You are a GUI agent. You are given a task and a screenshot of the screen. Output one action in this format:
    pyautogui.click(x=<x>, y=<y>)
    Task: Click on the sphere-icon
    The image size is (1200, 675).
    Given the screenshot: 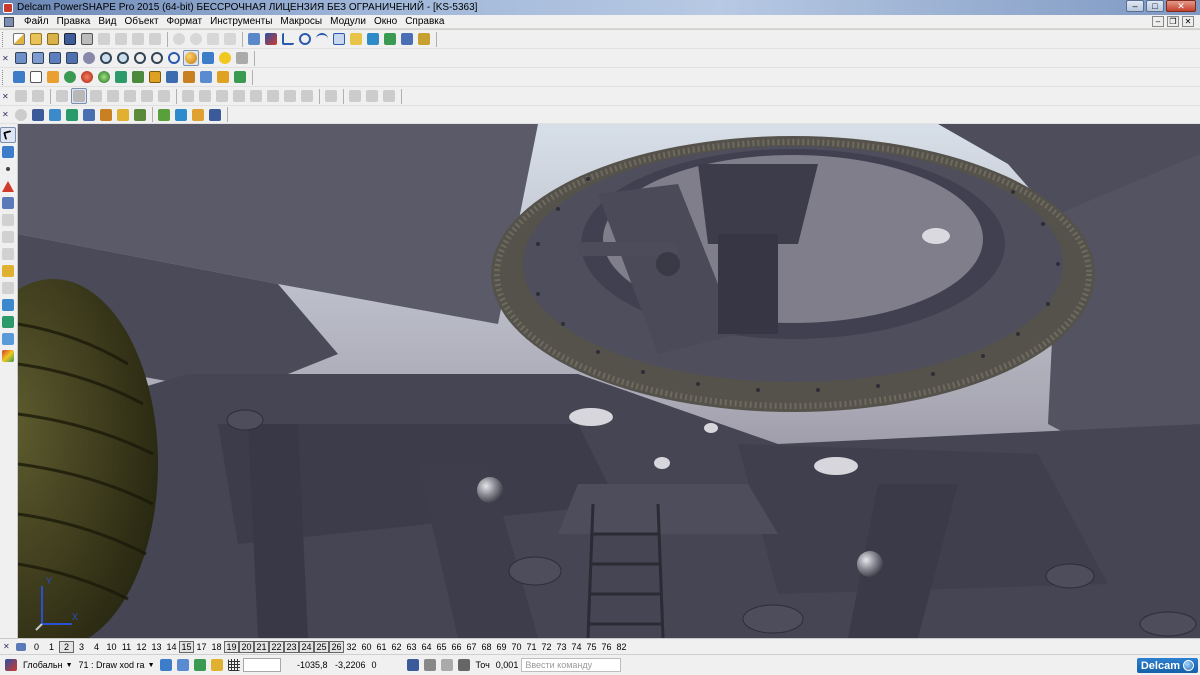 What is the action you would take?
    pyautogui.click(x=87, y=77)
    